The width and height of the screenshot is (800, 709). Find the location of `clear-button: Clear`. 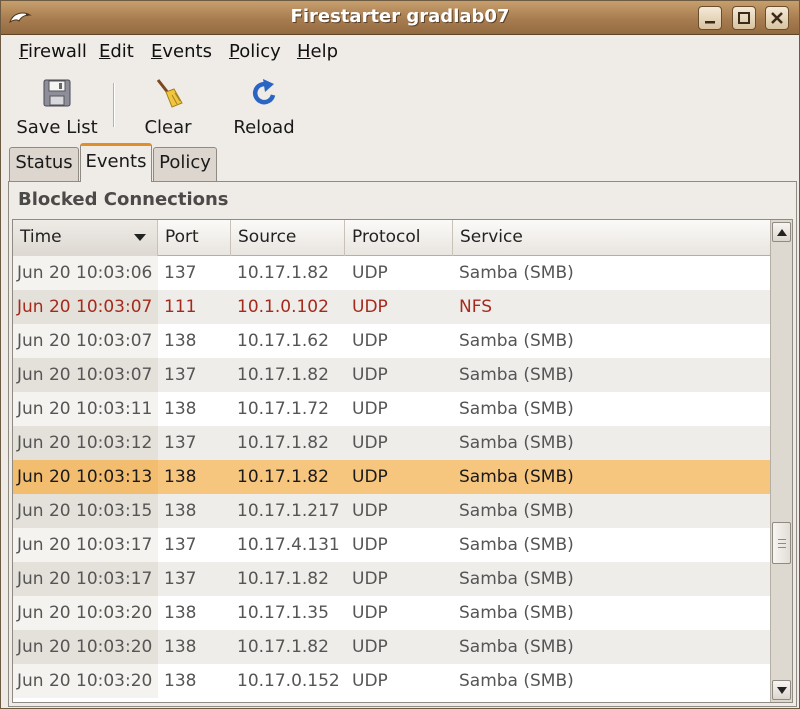

clear-button: Clear is located at coordinates (168, 105).